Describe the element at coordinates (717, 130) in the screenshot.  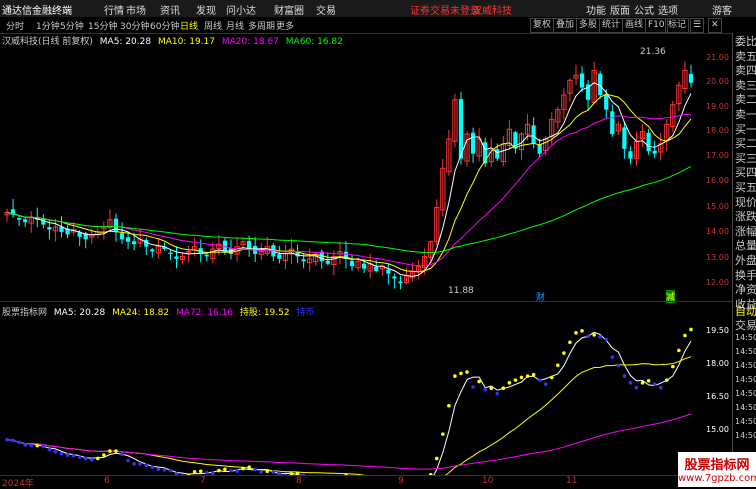
I see `price-tick: 18.00` at that location.